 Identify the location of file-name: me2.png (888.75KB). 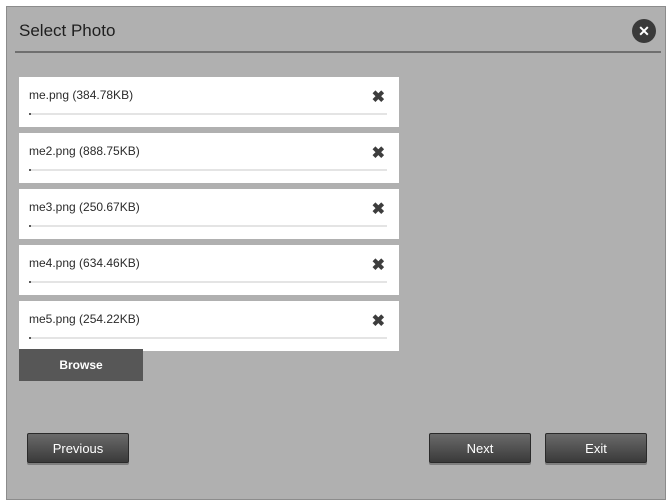
(84, 151).